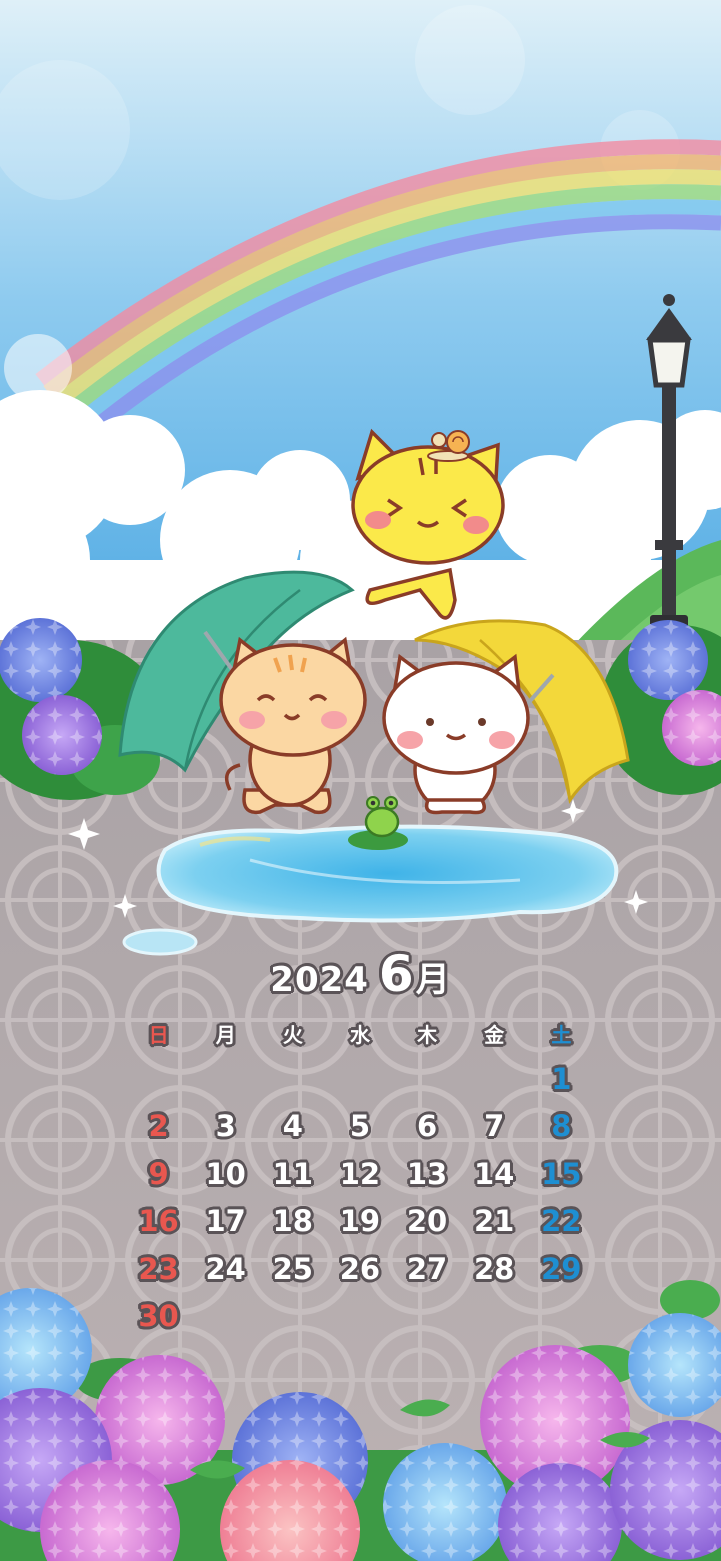 The height and width of the screenshot is (1561, 721). What do you see at coordinates (292, 1126) in the screenshot?
I see `calendar-day: 4` at bounding box center [292, 1126].